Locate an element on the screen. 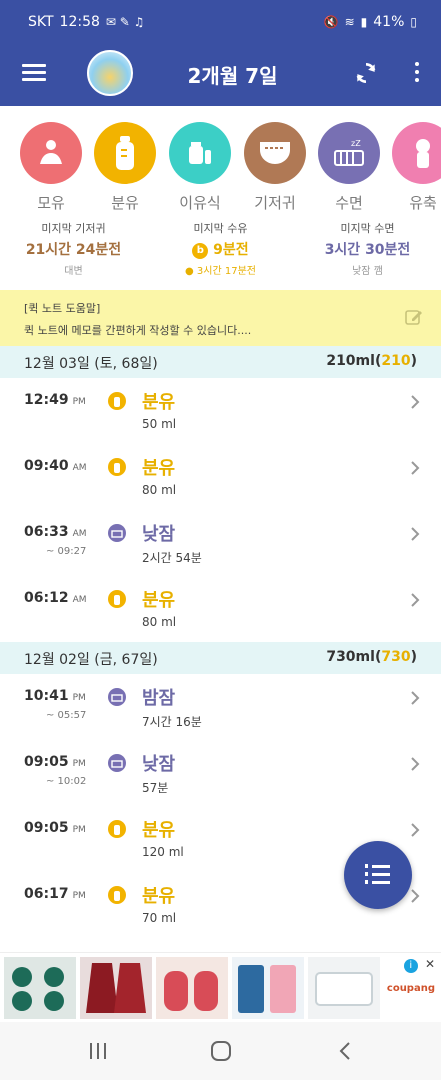 The image size is (441, 1080). more-options-icon is located at coordinates (417, 73).